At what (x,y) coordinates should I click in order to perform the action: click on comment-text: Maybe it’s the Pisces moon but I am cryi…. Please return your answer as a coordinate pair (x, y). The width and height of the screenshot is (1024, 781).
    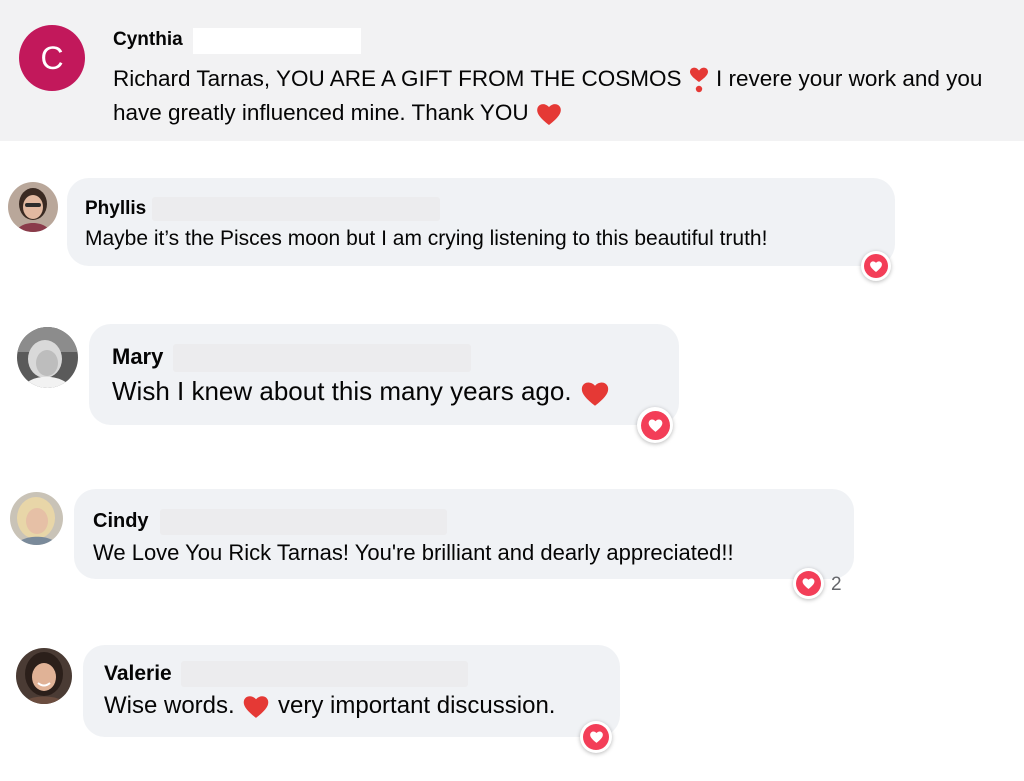
    Looking at the image, I should click on (426, 238).